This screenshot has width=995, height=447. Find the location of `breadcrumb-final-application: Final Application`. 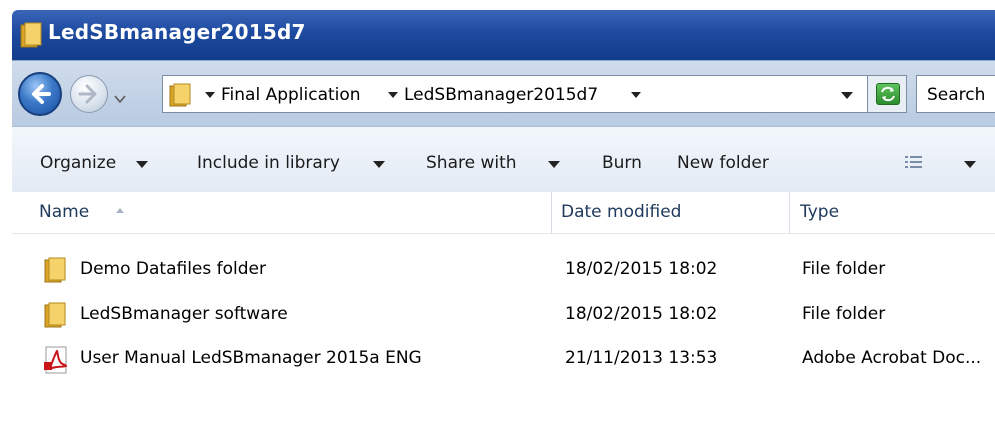

breadcrumb-final-application: Final Application is located at coordinates (291, 95).